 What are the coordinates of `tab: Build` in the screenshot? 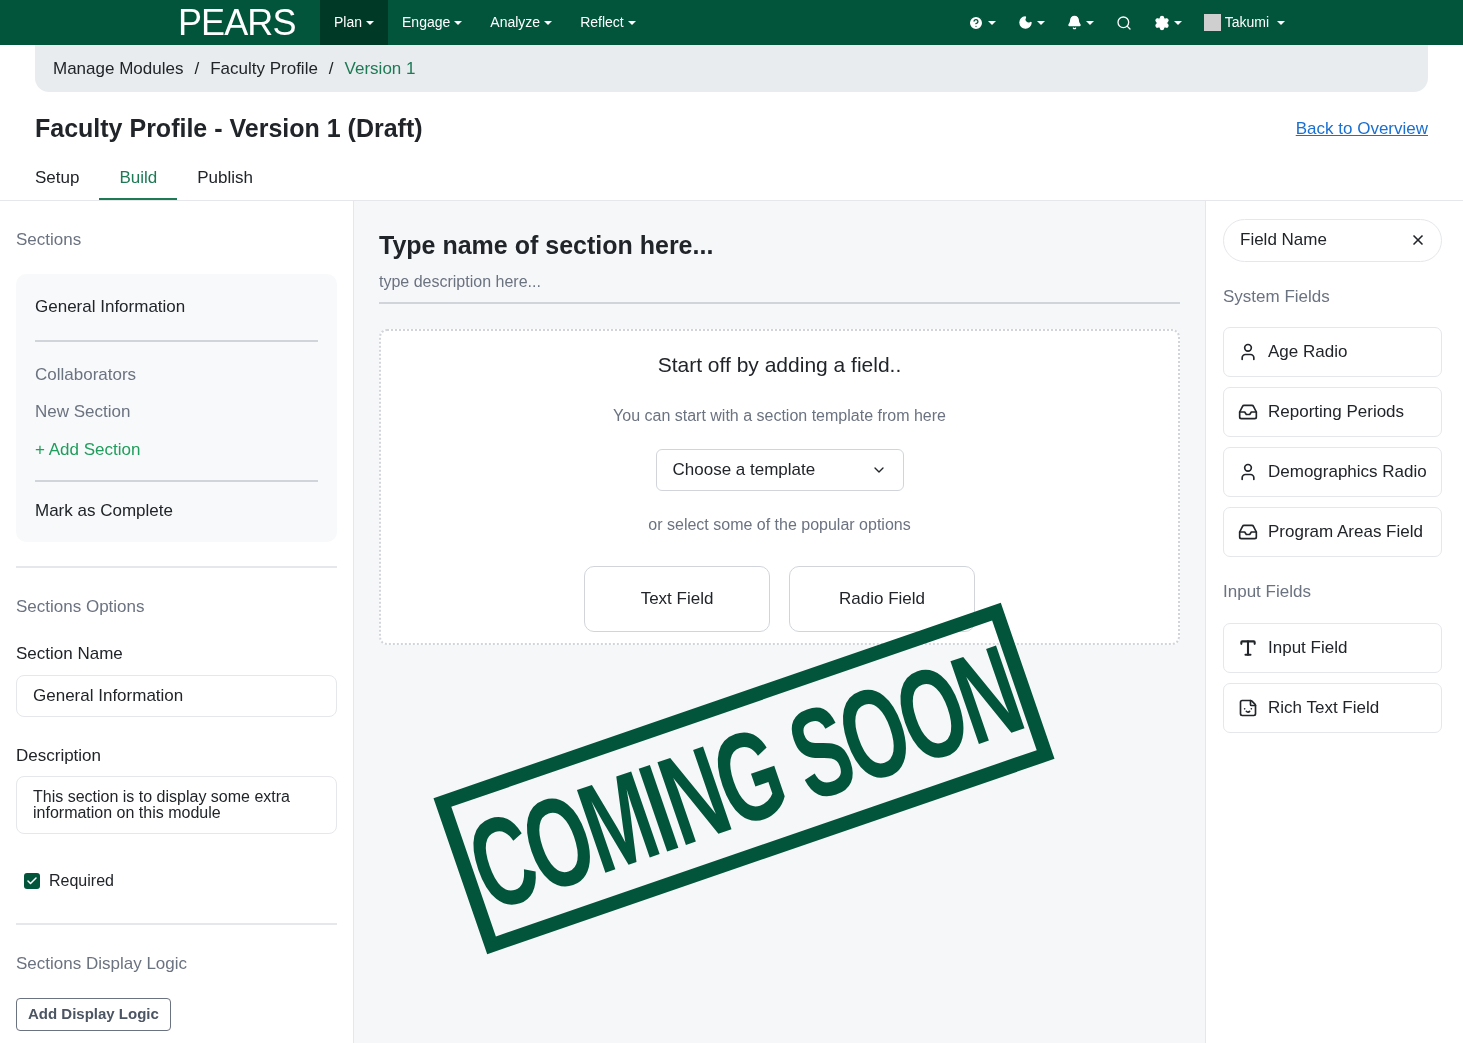 It's located at (138, 178).